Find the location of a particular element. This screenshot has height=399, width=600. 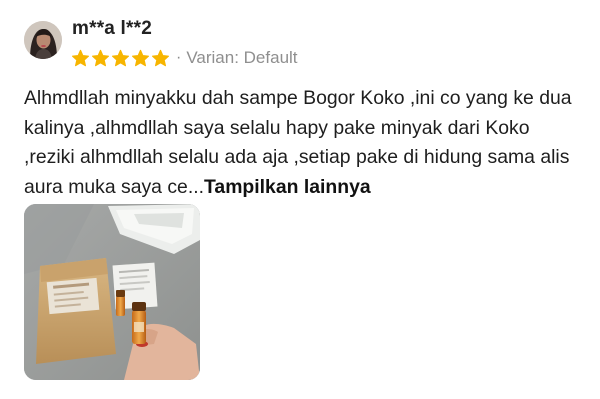

avatar-image is located at coordinates (43, 40).